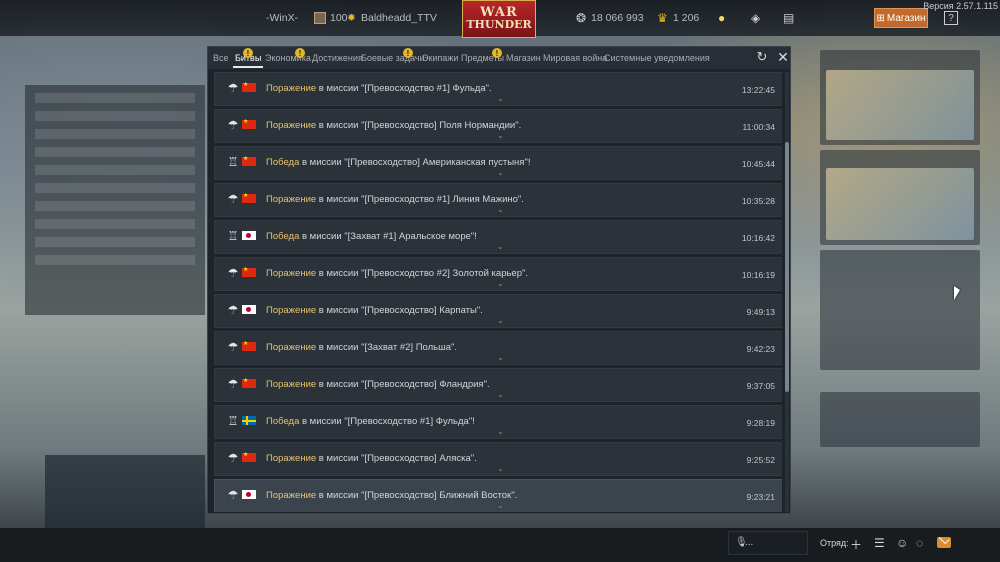  I want to click on golden-eagle-icon: ♛, so click(662, 18).